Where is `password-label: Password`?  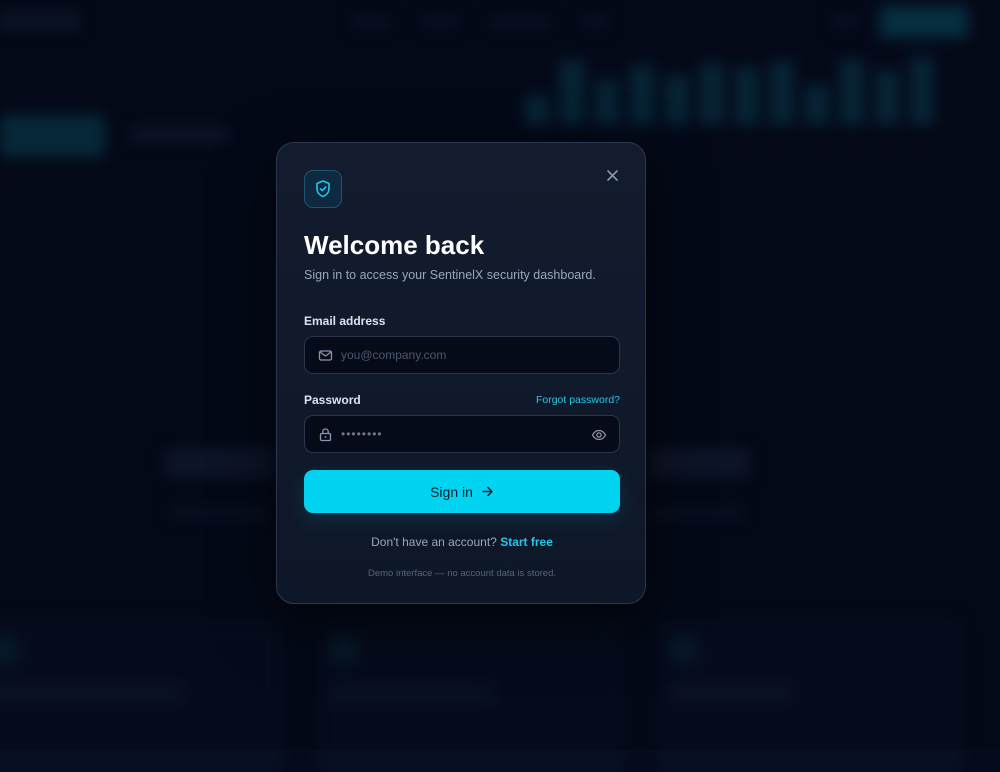
password-label: Password is located at coordinates (332, 400).